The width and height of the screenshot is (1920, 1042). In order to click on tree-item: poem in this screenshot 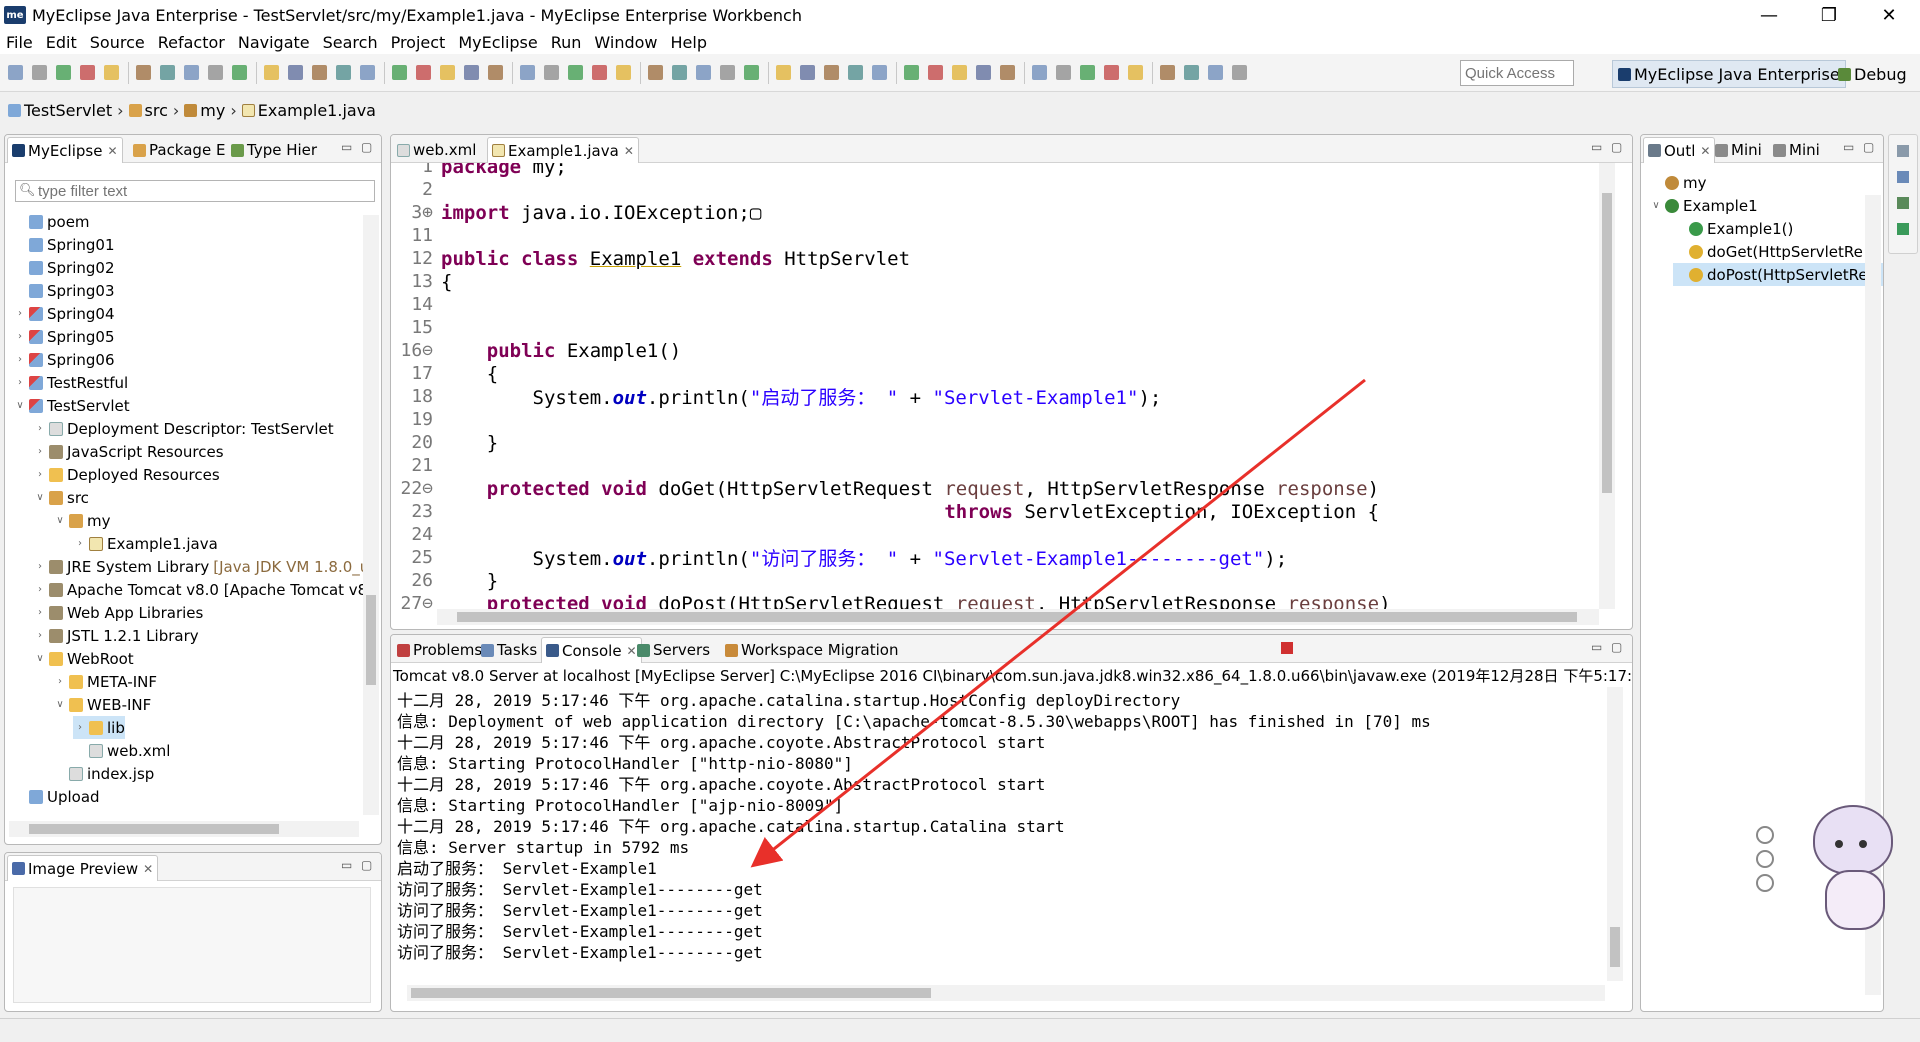, I will do `click(51, 221)`.